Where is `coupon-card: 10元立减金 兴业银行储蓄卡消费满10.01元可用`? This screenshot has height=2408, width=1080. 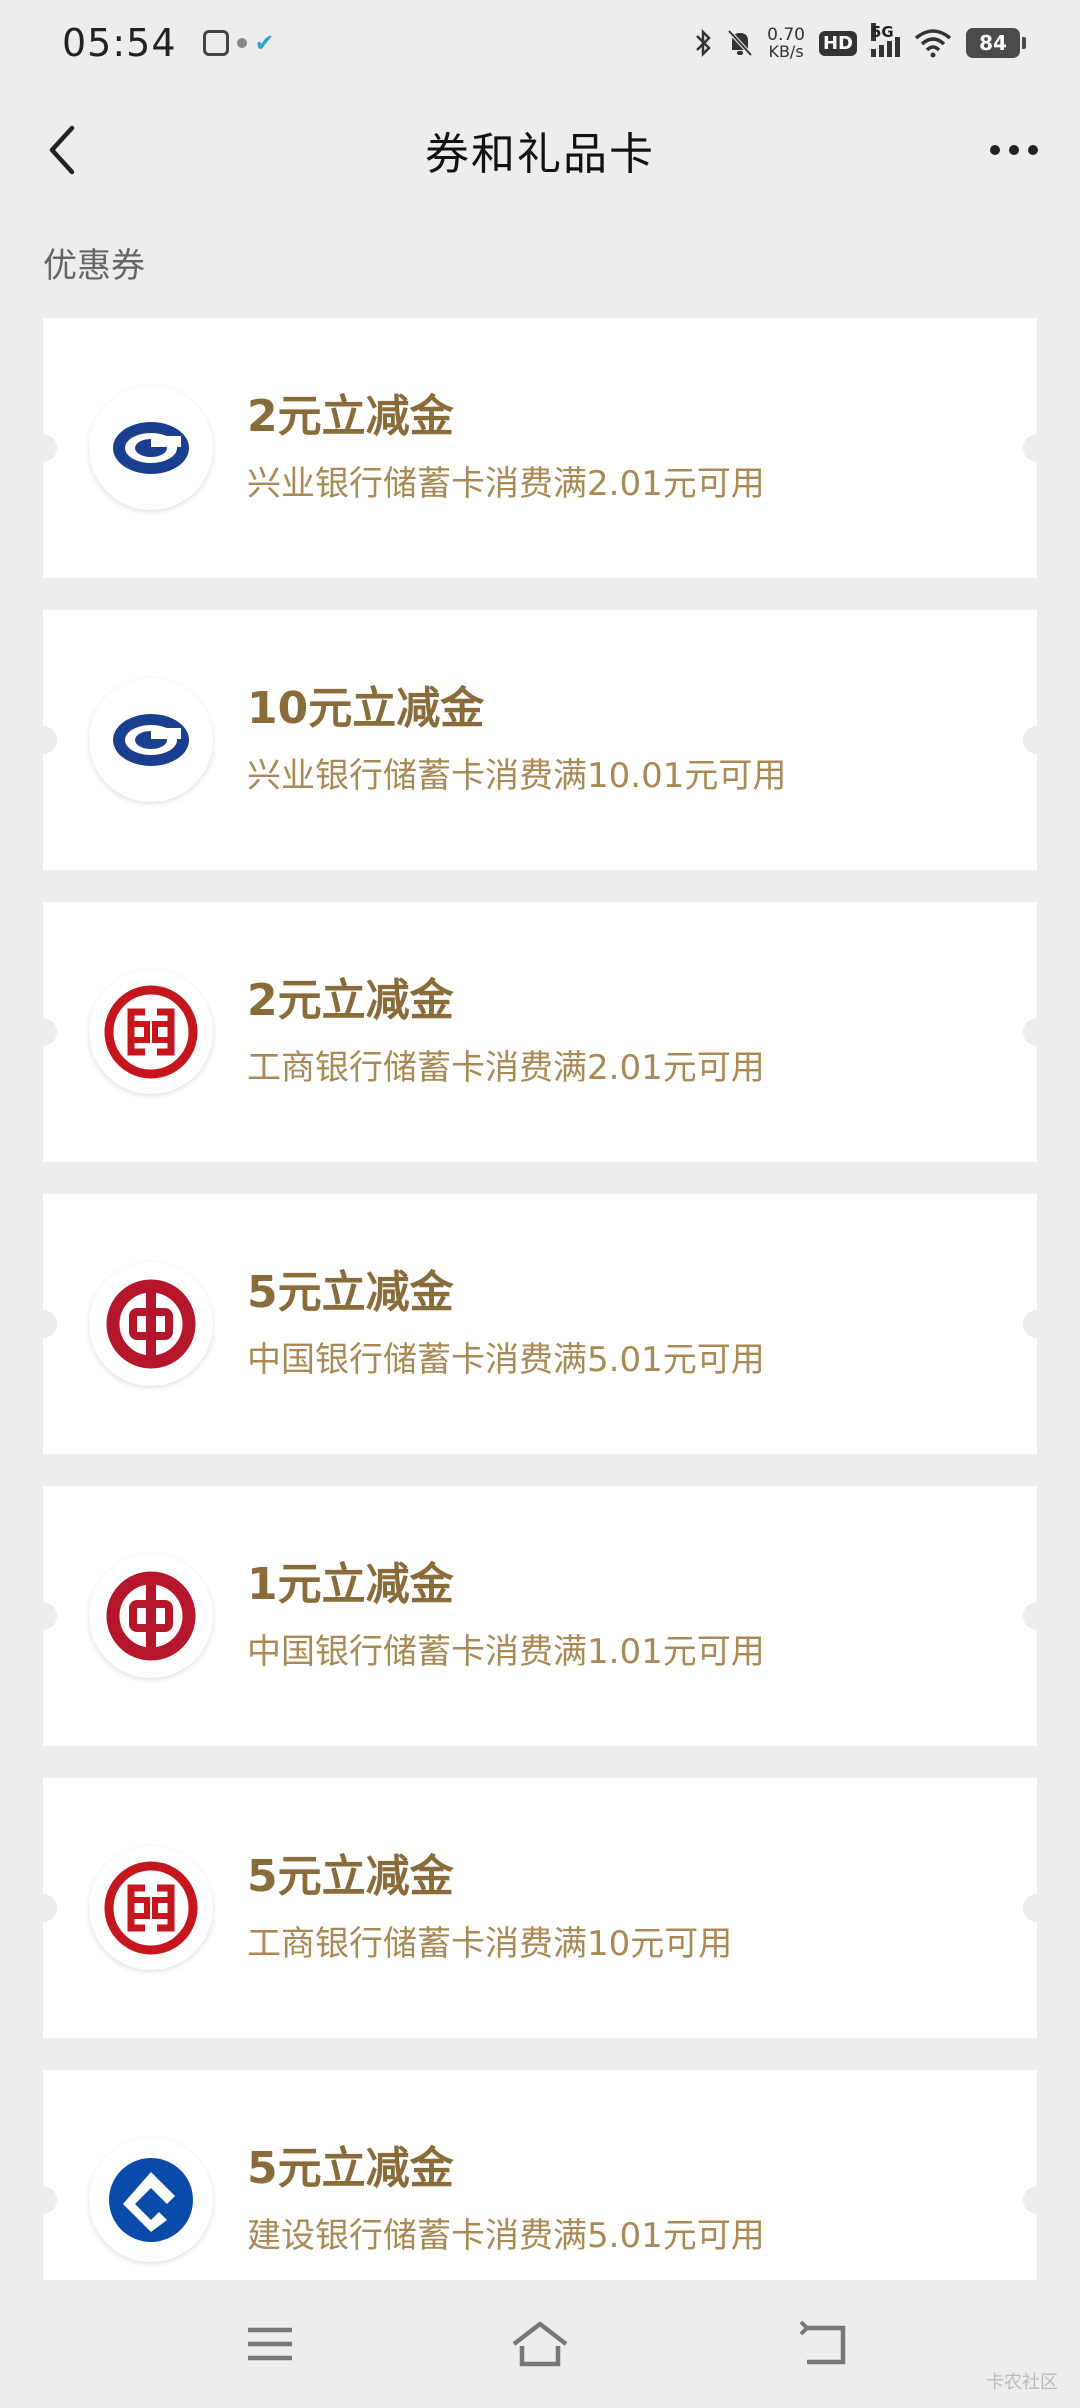
coupon-card: 10元立减金 兴业银行储蓄卡消费满10.01元可用 is located at coordinates (540, 740).